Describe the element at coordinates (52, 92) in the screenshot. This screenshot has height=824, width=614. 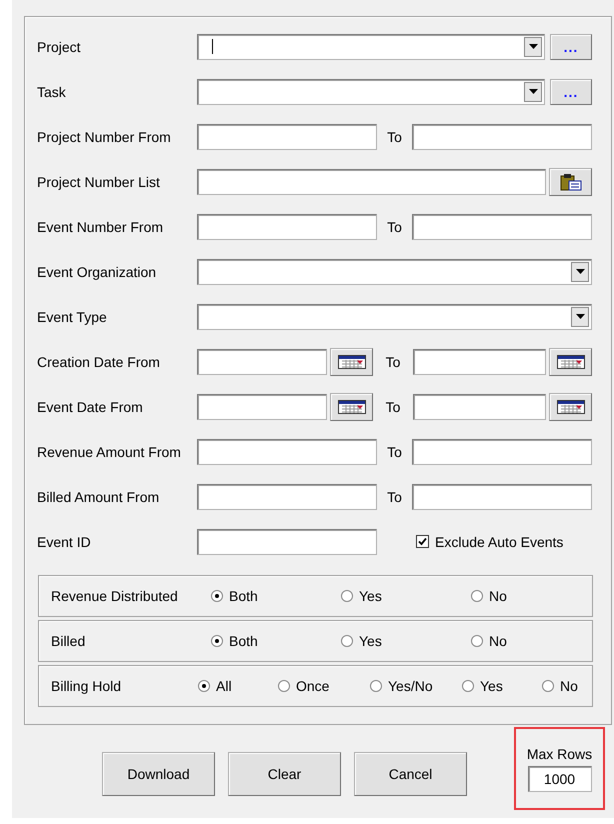
I see `field-label: Task` at that location.